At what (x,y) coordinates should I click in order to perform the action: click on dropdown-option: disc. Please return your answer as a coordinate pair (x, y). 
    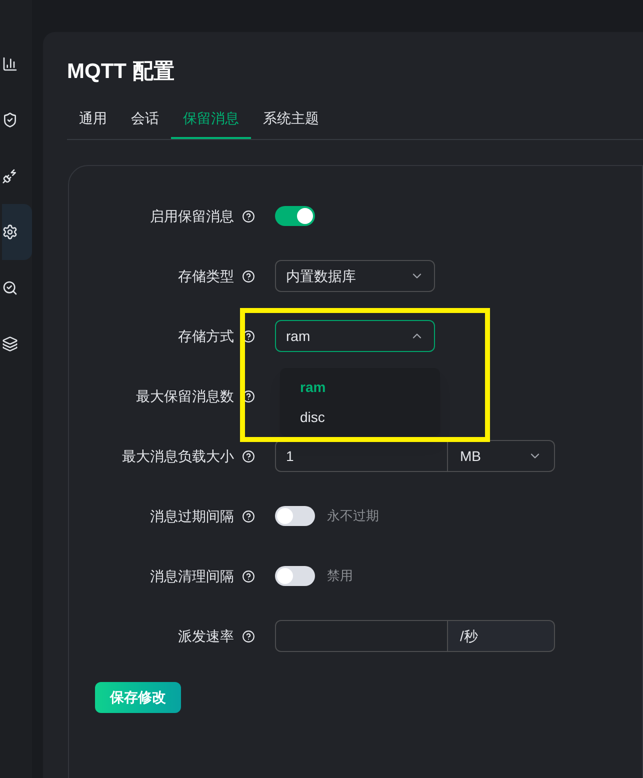
    Looking at the image, I should click on (360, 417).